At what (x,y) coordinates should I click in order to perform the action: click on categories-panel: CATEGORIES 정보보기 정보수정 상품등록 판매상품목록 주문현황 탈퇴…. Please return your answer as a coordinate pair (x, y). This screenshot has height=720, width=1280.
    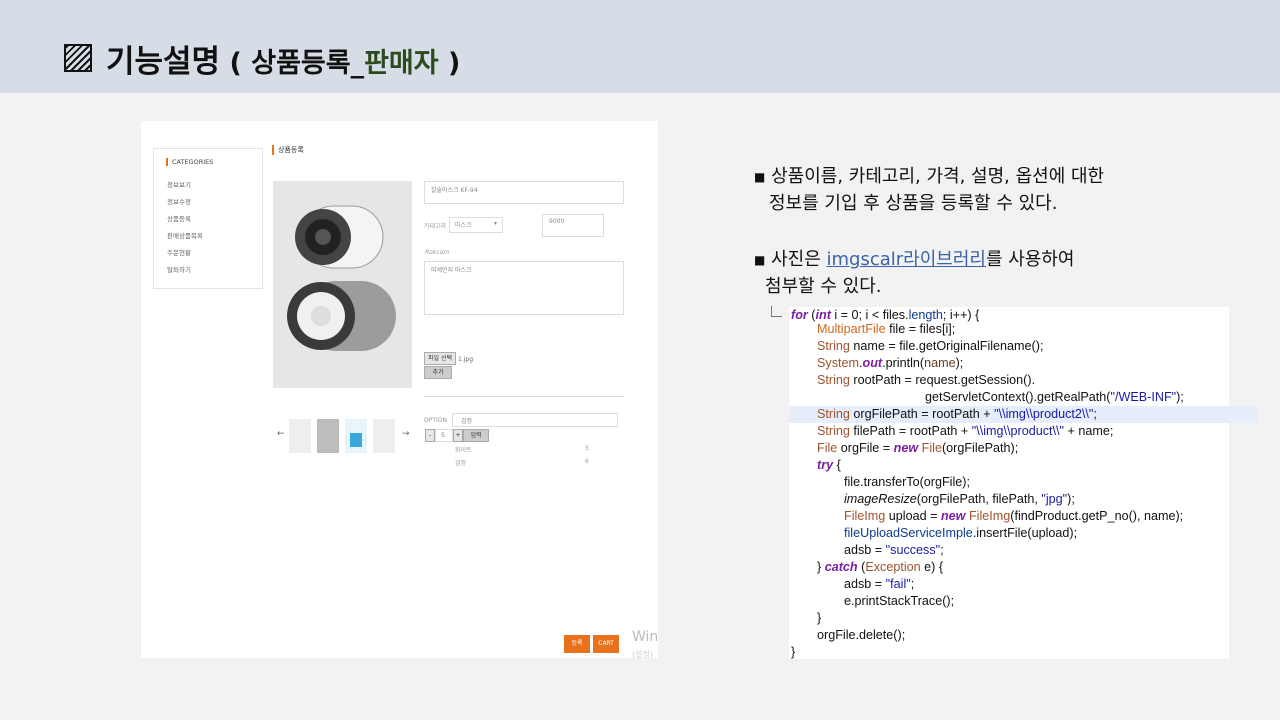
    Looking at the image, I should click on (208, 218).